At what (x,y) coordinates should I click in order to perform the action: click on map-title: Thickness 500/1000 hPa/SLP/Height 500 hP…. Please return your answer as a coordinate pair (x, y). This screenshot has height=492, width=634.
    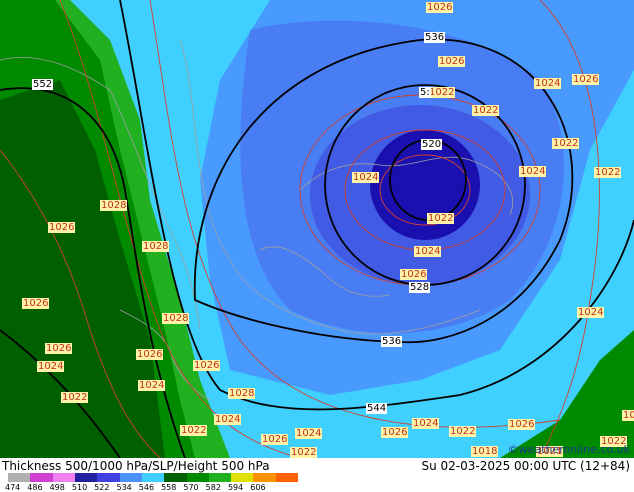
    Looking at the image, I should click on (136, 466).